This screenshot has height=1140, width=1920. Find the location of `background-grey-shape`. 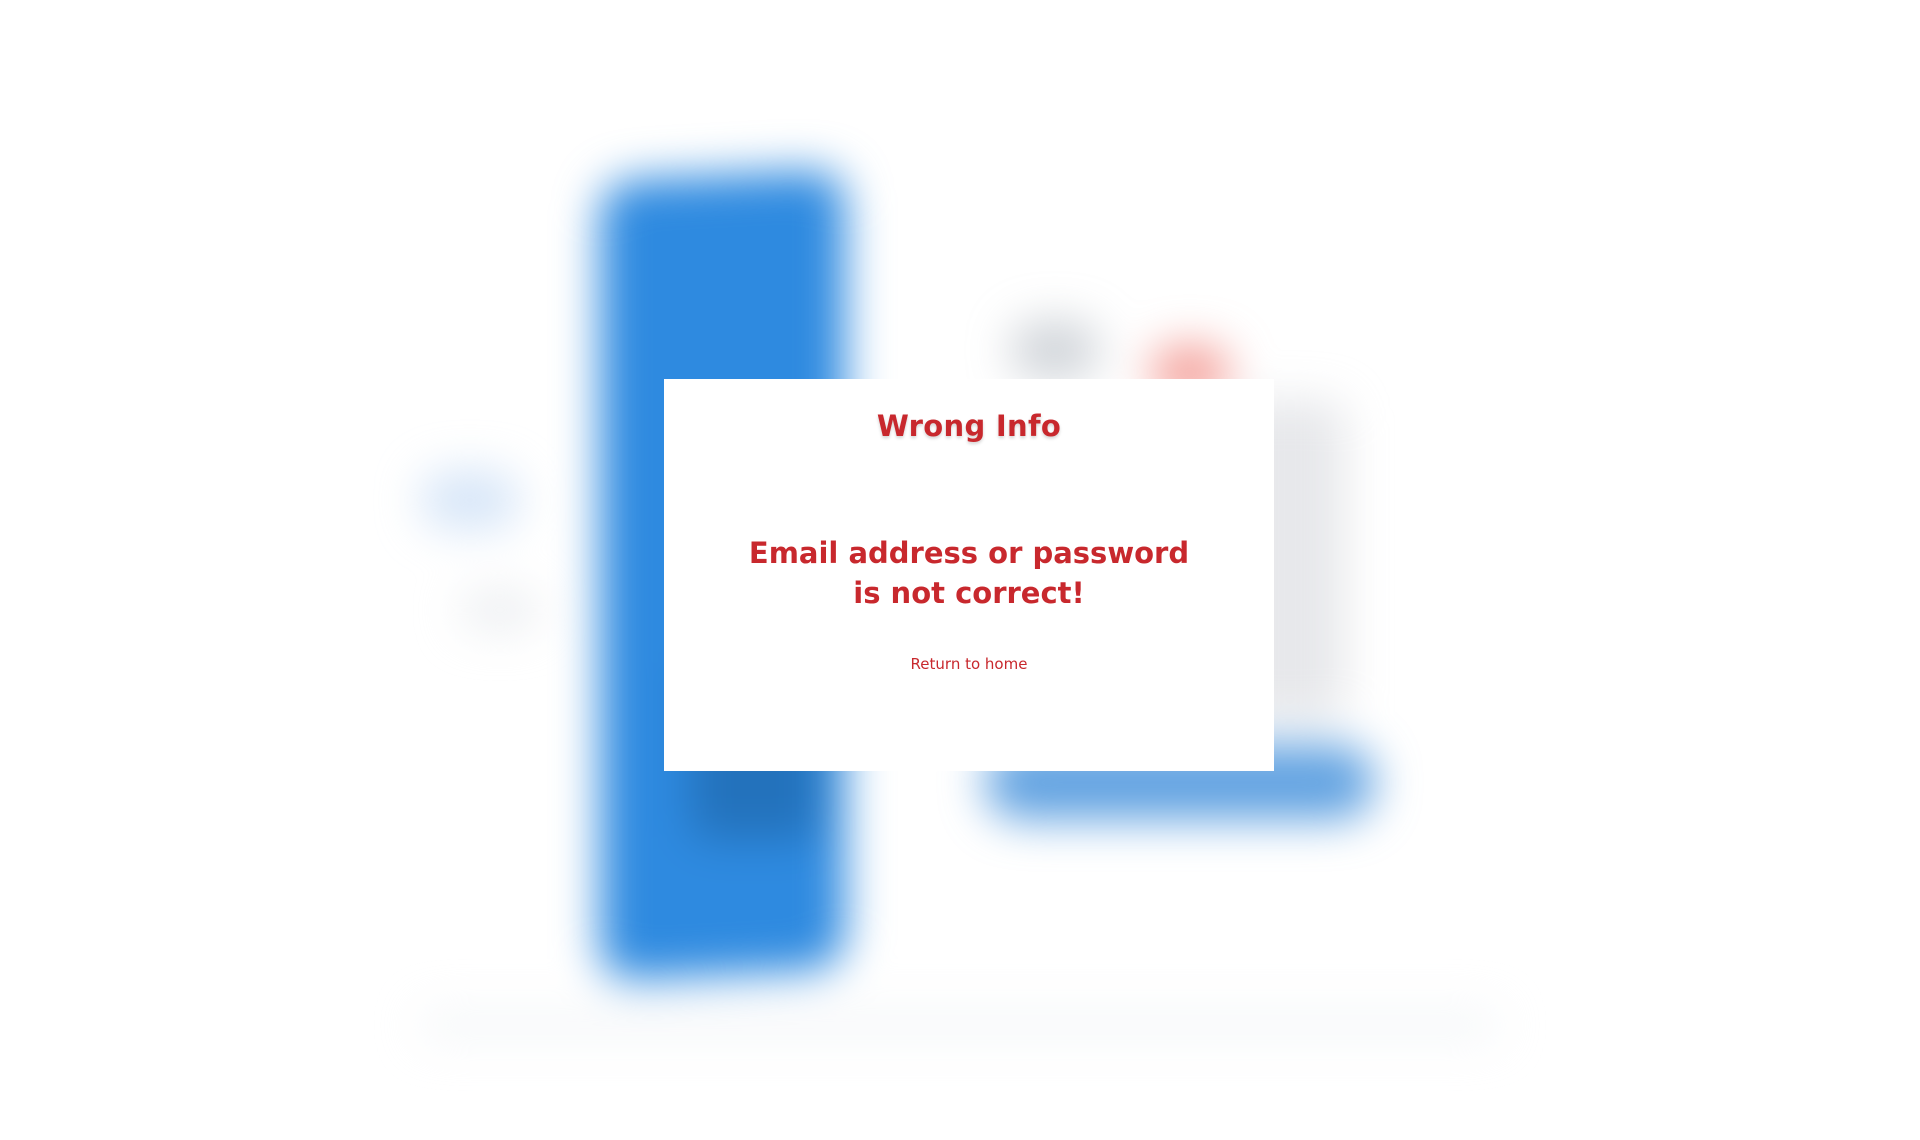

background-grey-shape is located at coordinates (1055, 350).